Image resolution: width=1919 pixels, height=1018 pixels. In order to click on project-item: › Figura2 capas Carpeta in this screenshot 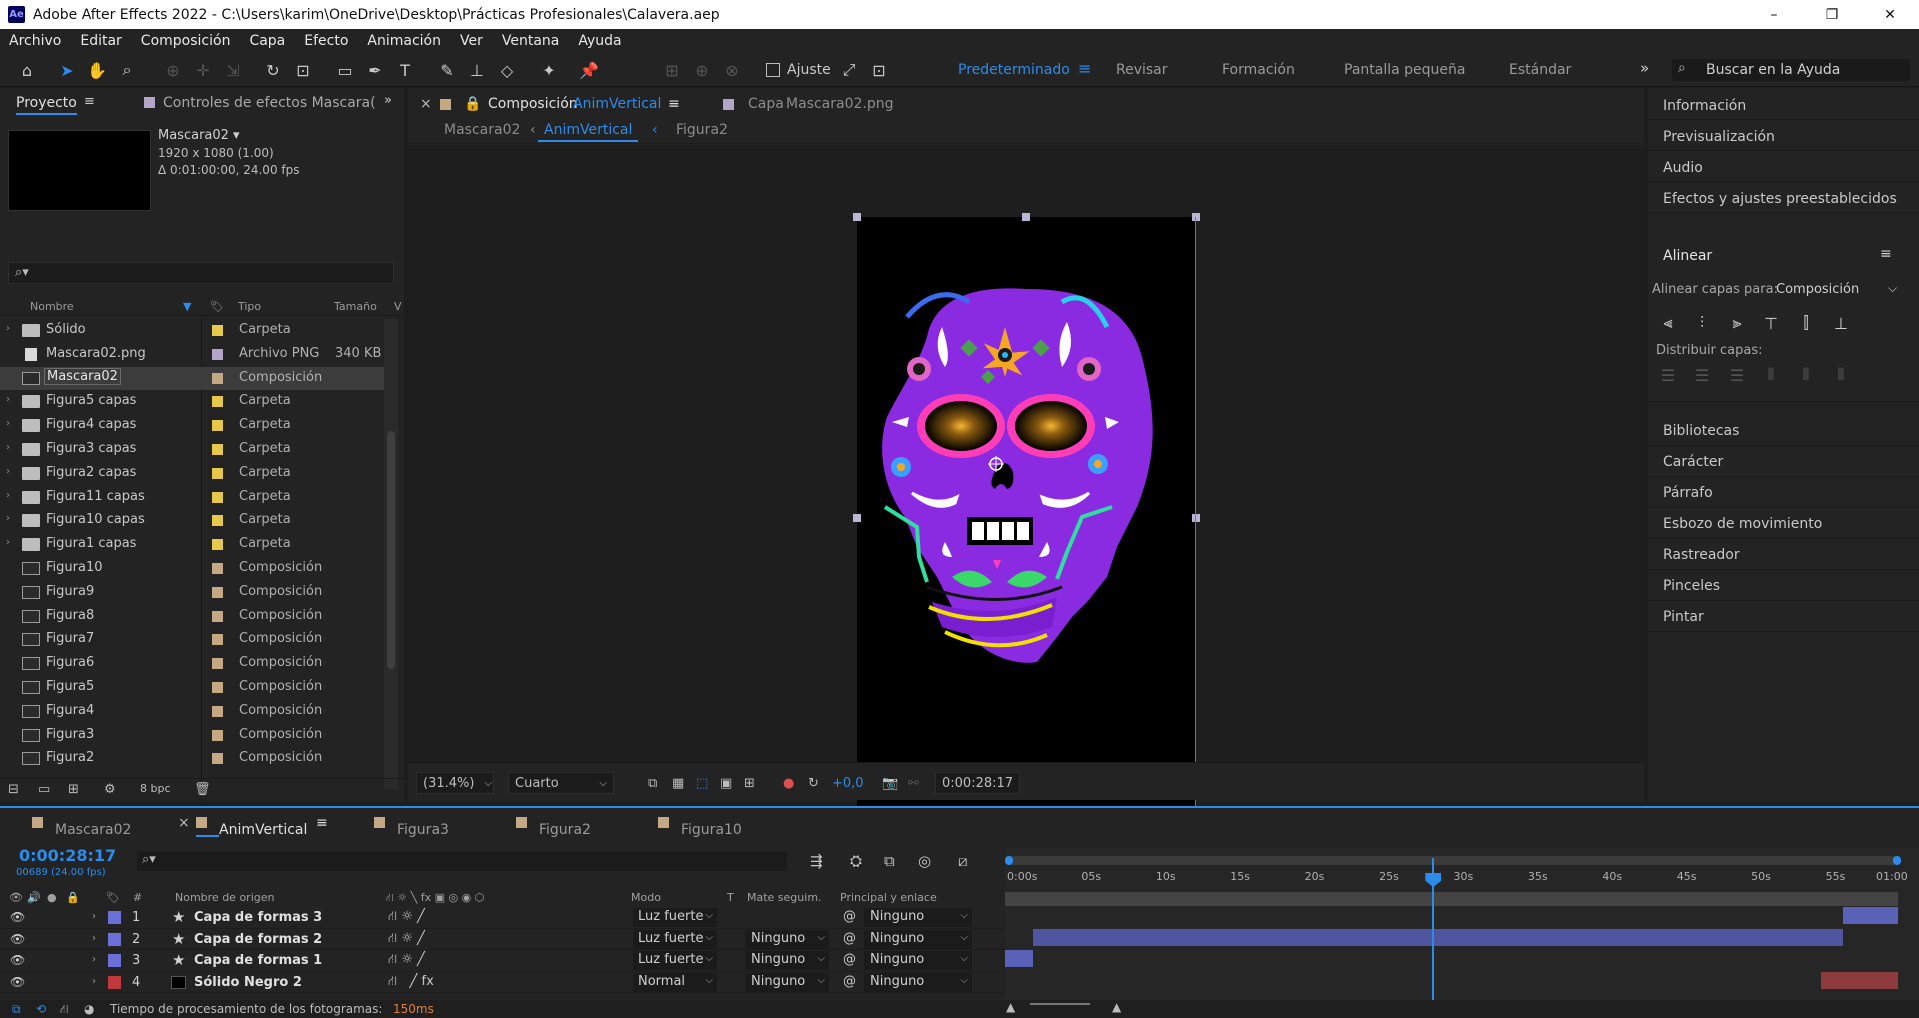, I will do `click(192, 474)`.